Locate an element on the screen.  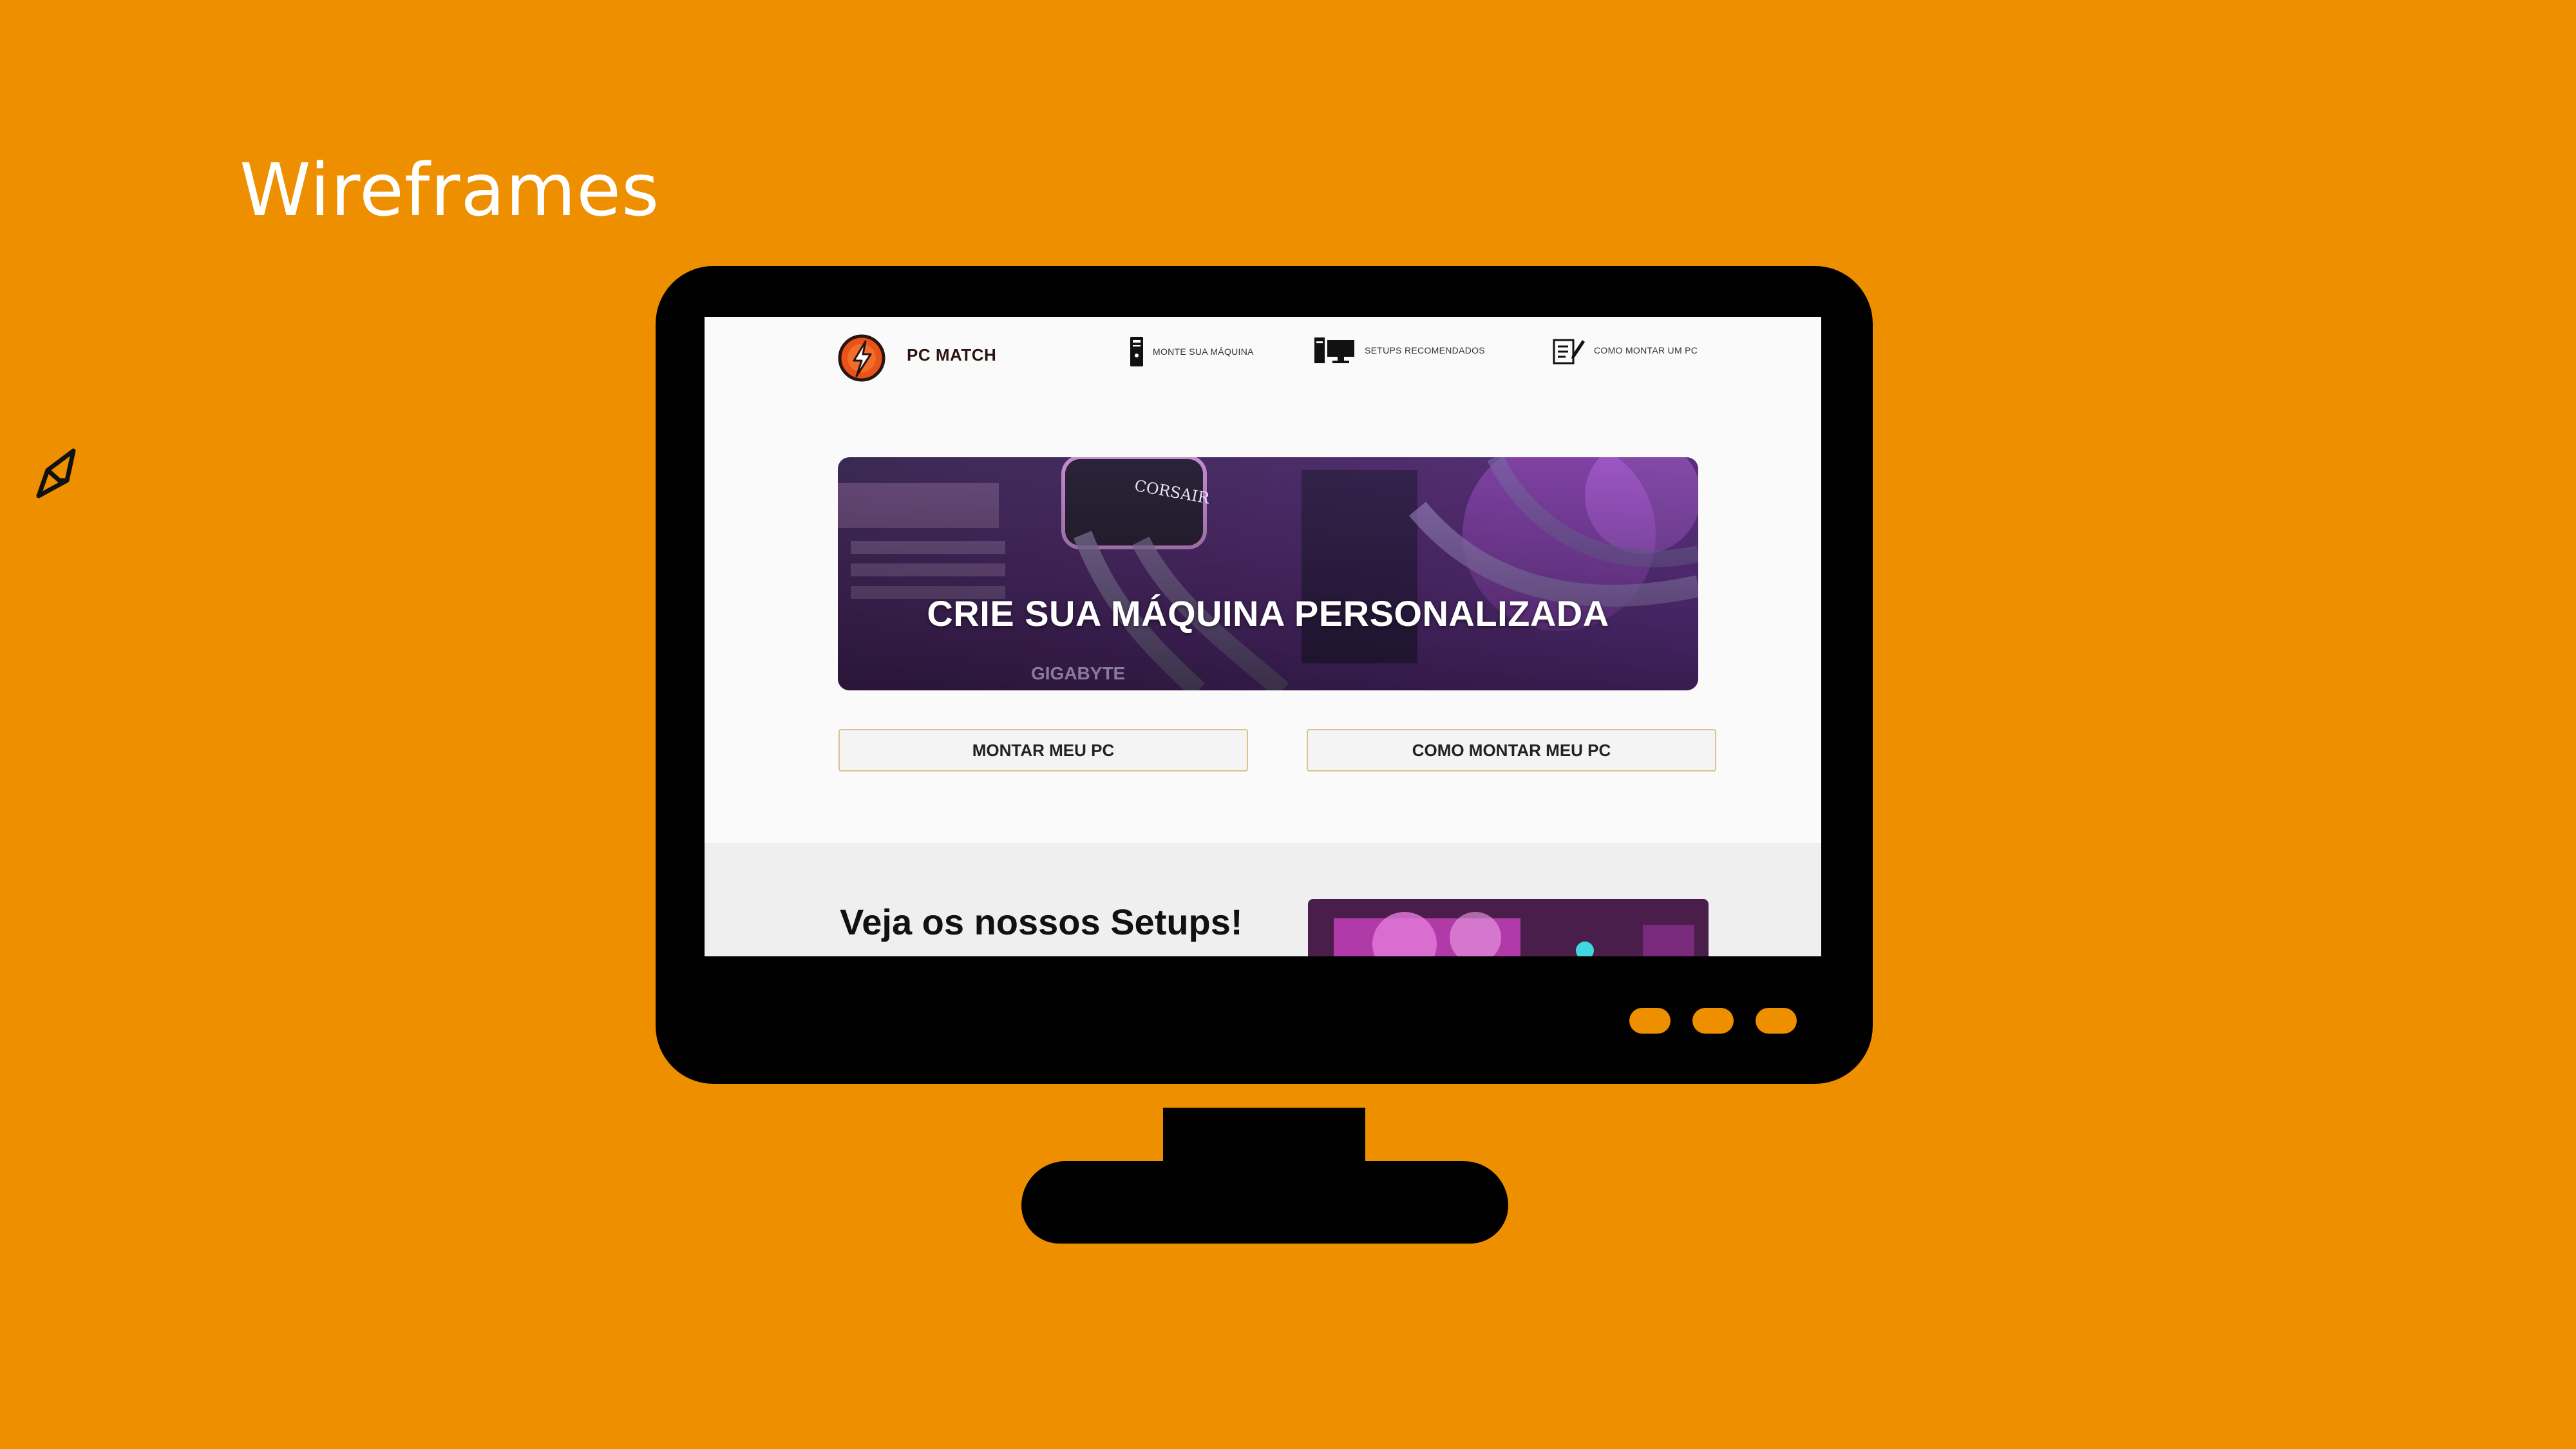
nav-label: SETUPS RECOMENDADOS is located at coordinates (1425, 350).